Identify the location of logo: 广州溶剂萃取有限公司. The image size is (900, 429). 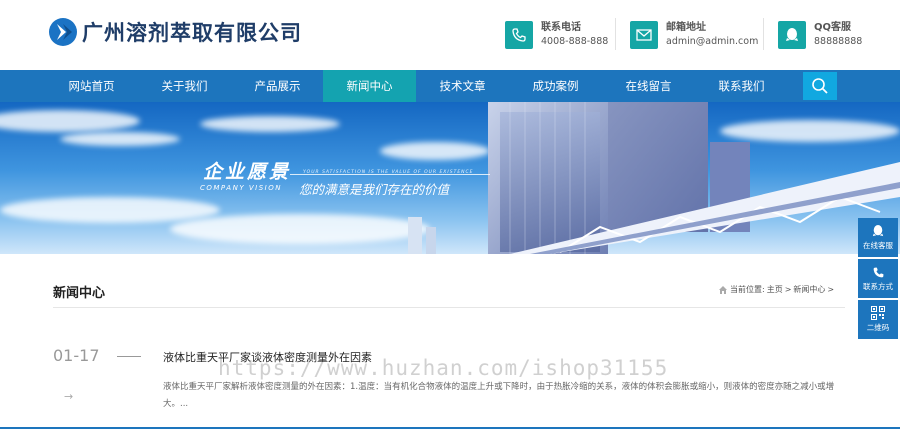
(175, 32).